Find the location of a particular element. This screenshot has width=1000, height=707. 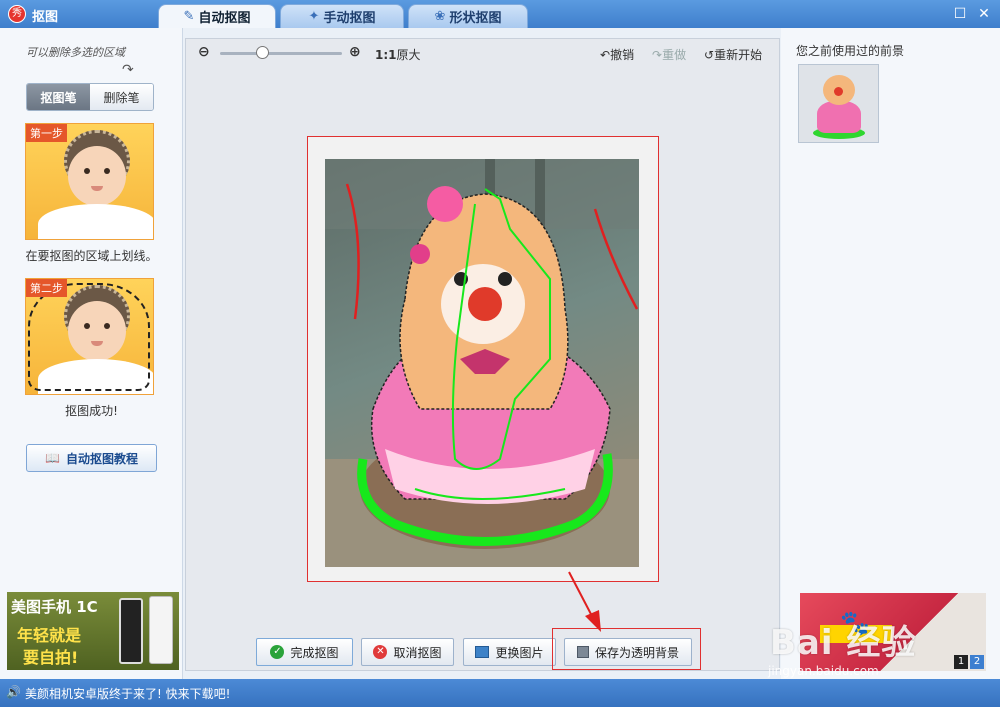

status-message: 美颜相机安卓版终于来了! 快来下载吧! is located at coordinates (127, 693).